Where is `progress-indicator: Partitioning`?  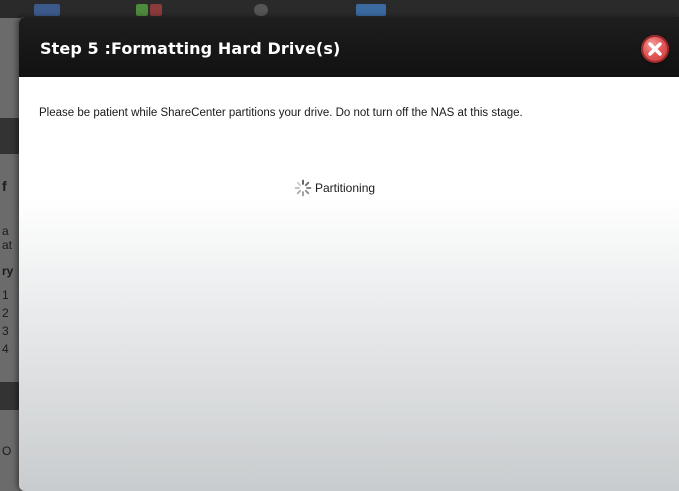
progress-indicator: Partitioning is located at coordinates (334, 188).